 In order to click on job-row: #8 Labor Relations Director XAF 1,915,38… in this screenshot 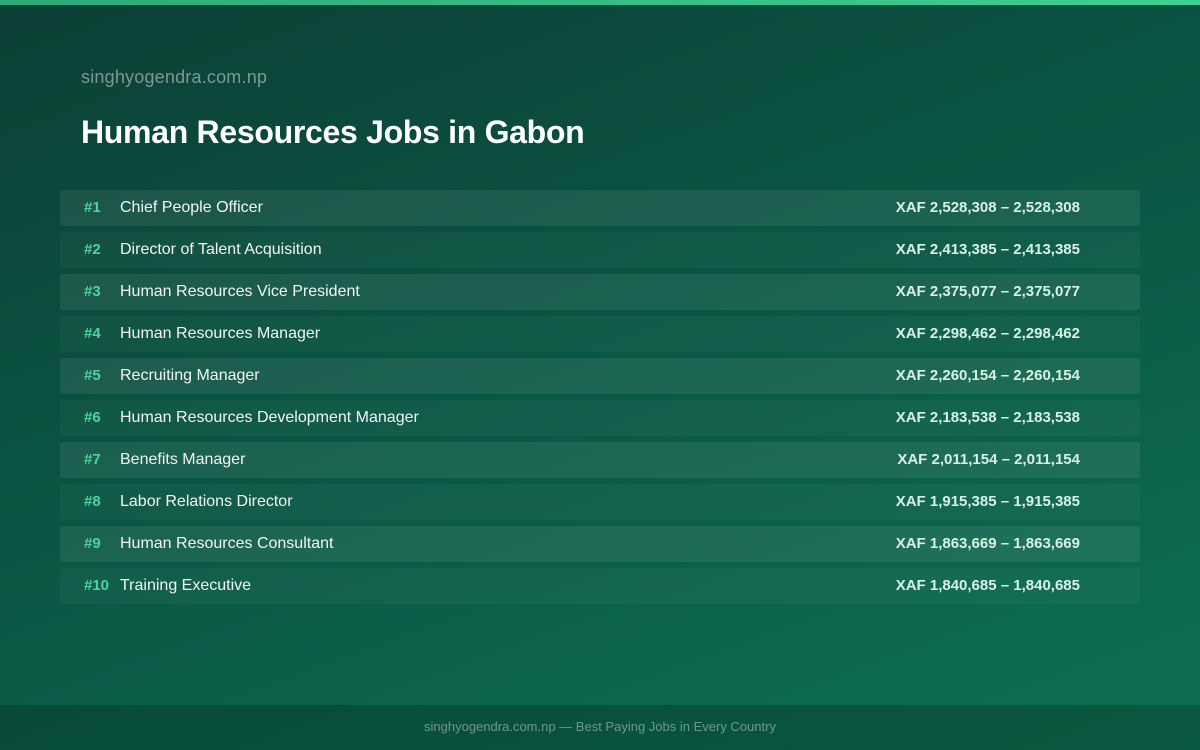, I will do `click(600, 502)`.